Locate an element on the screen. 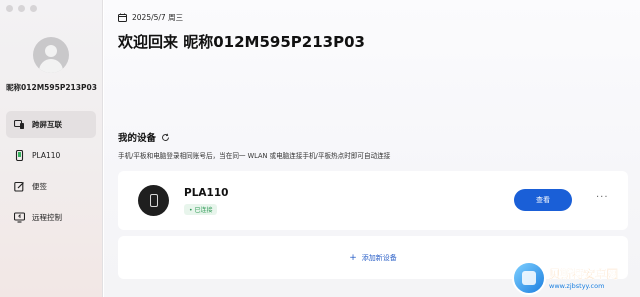 This screenshot has height=297, width=640. devices-title-text: 我的设备 is located at coordinates (137, 138).